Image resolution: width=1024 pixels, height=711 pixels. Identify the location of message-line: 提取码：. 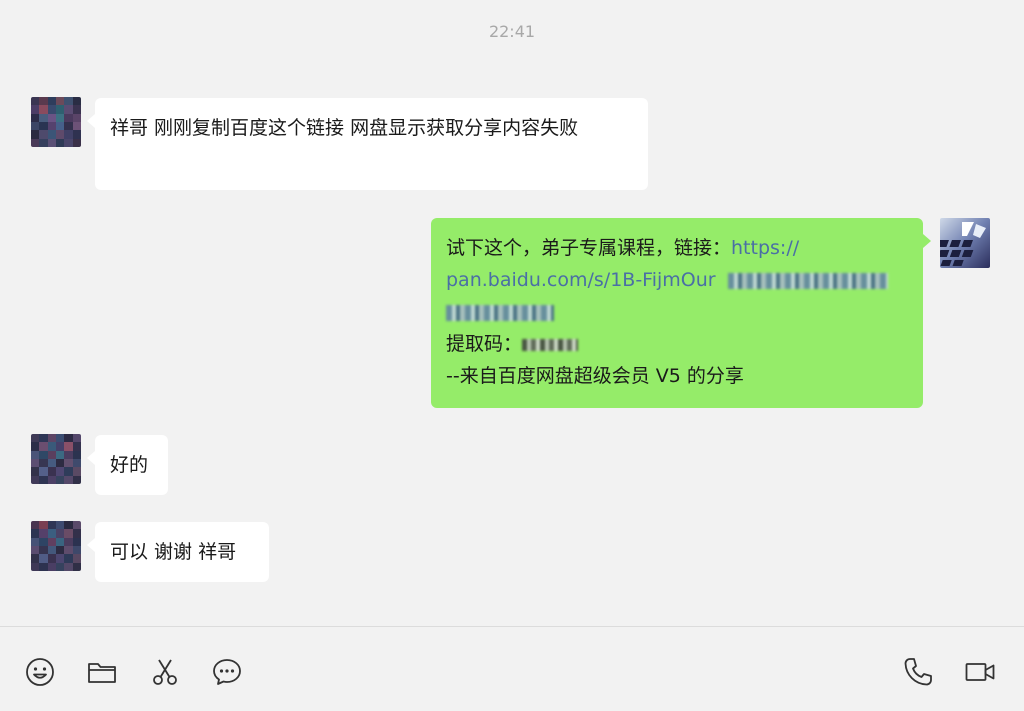
(677, 344).